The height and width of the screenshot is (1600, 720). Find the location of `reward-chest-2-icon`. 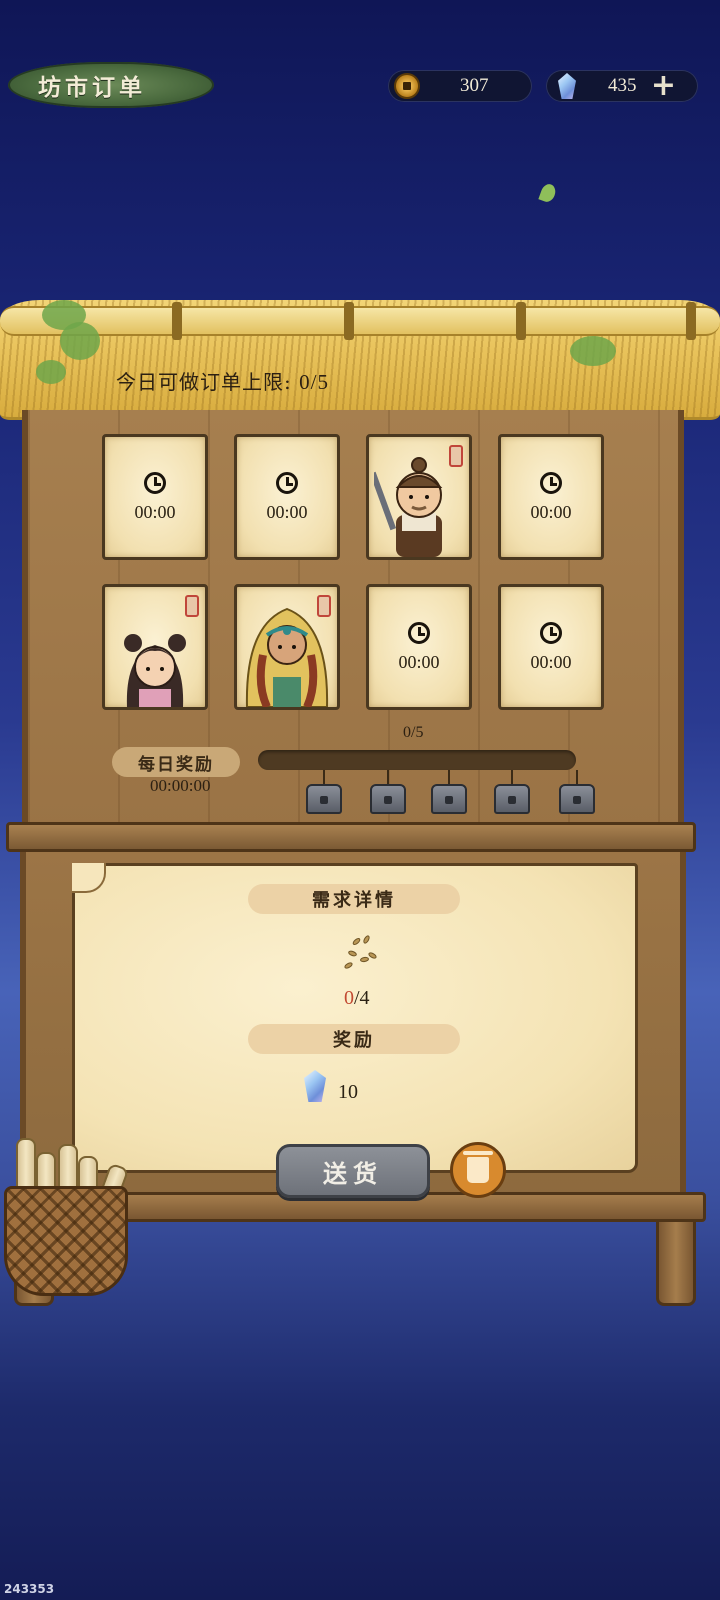

reward-chest-2-icon is located at coordinates (388, 799).